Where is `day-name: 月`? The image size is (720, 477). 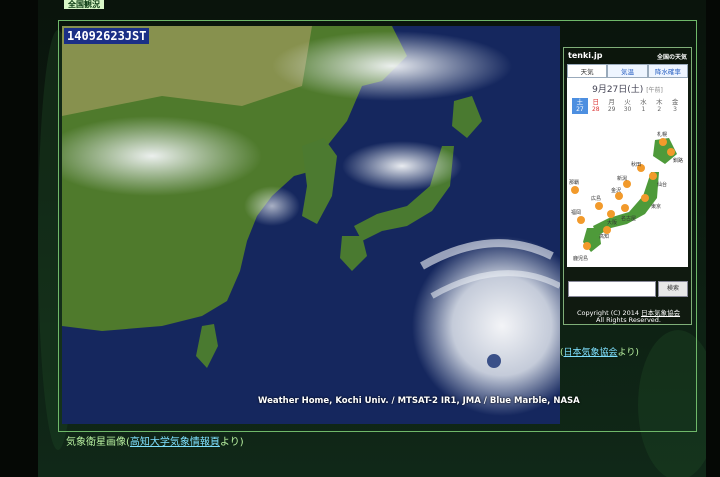 day-name: 月 is located at coordinates (611, 102).